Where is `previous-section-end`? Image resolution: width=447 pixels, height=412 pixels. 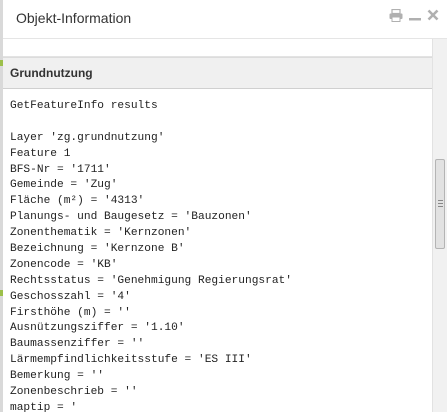 previous-section-end is located at coordinates (218, 48).